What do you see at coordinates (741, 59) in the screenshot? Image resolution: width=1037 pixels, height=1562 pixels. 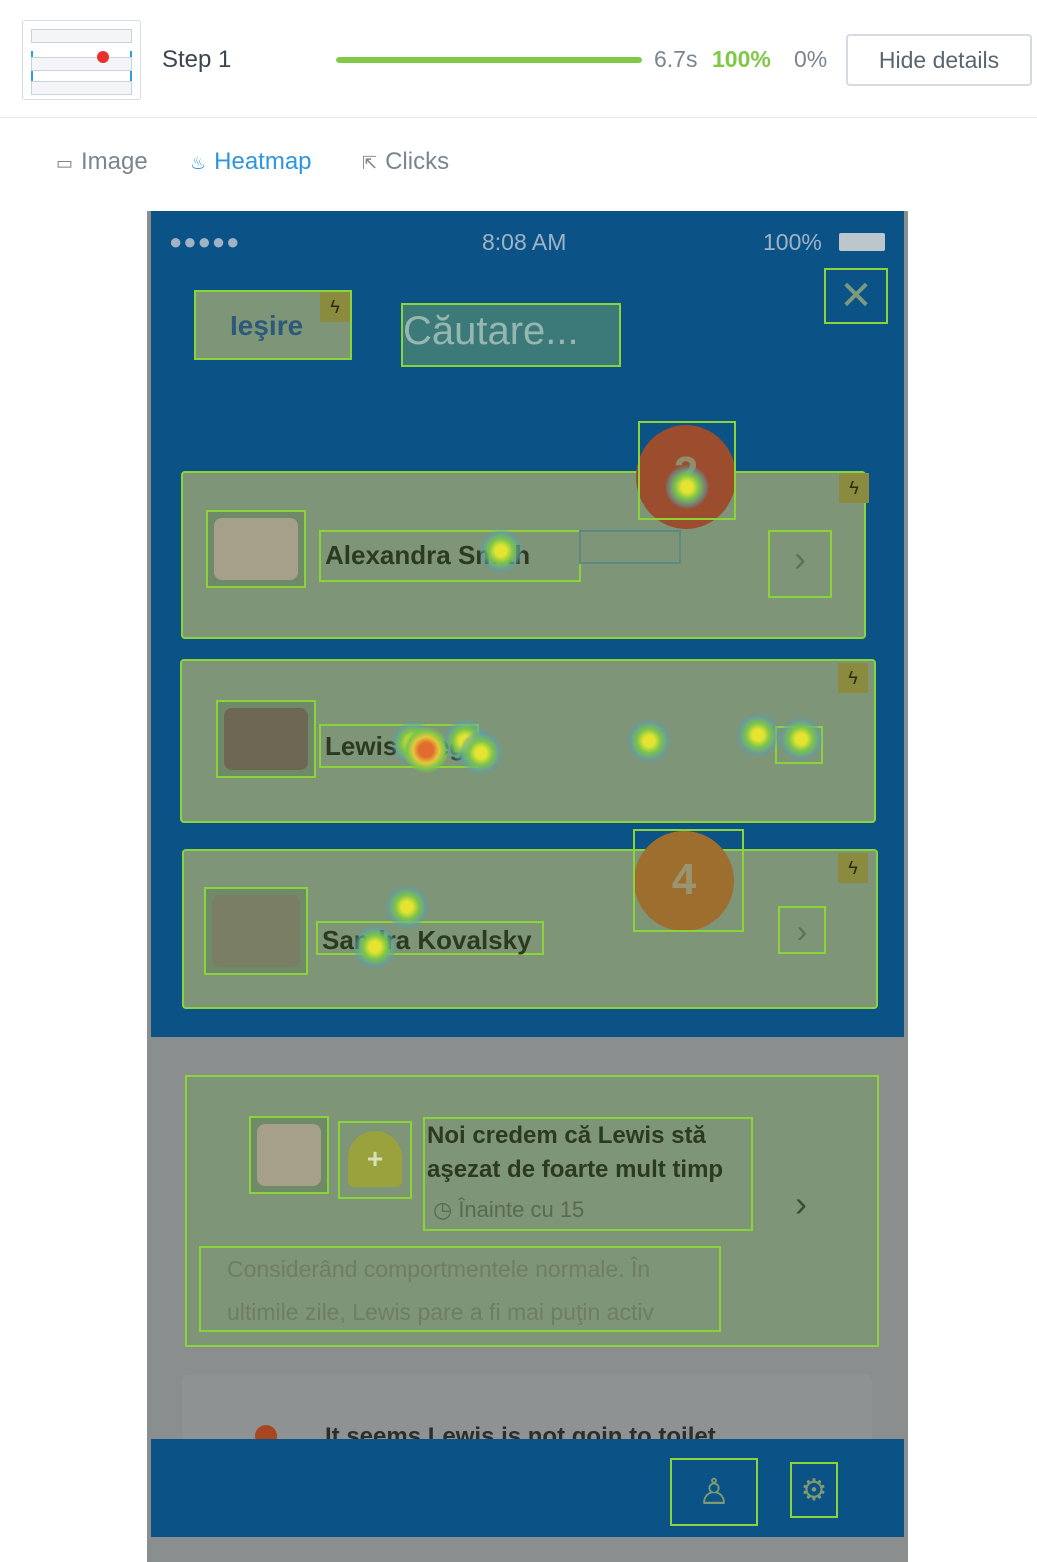 I see `success-percent: 100%` at bounding box center [741, 59].